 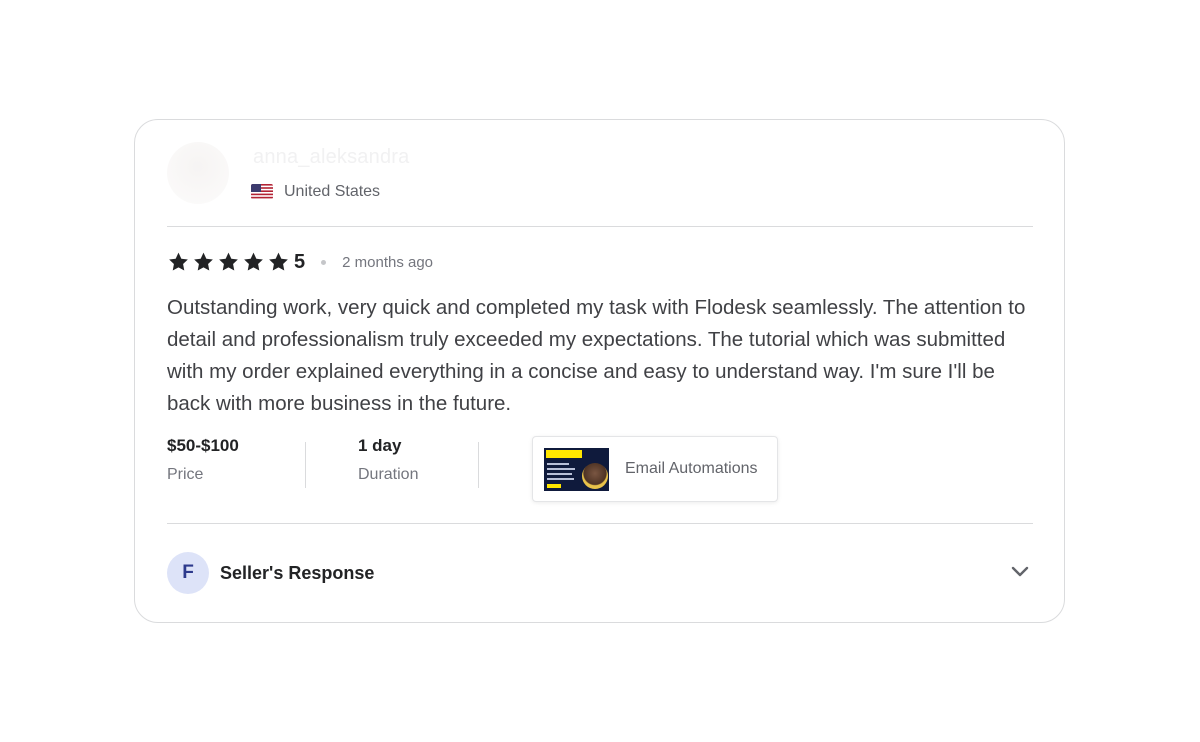 I want to click on duration-value: 1 day, so click(x=380, y=445).